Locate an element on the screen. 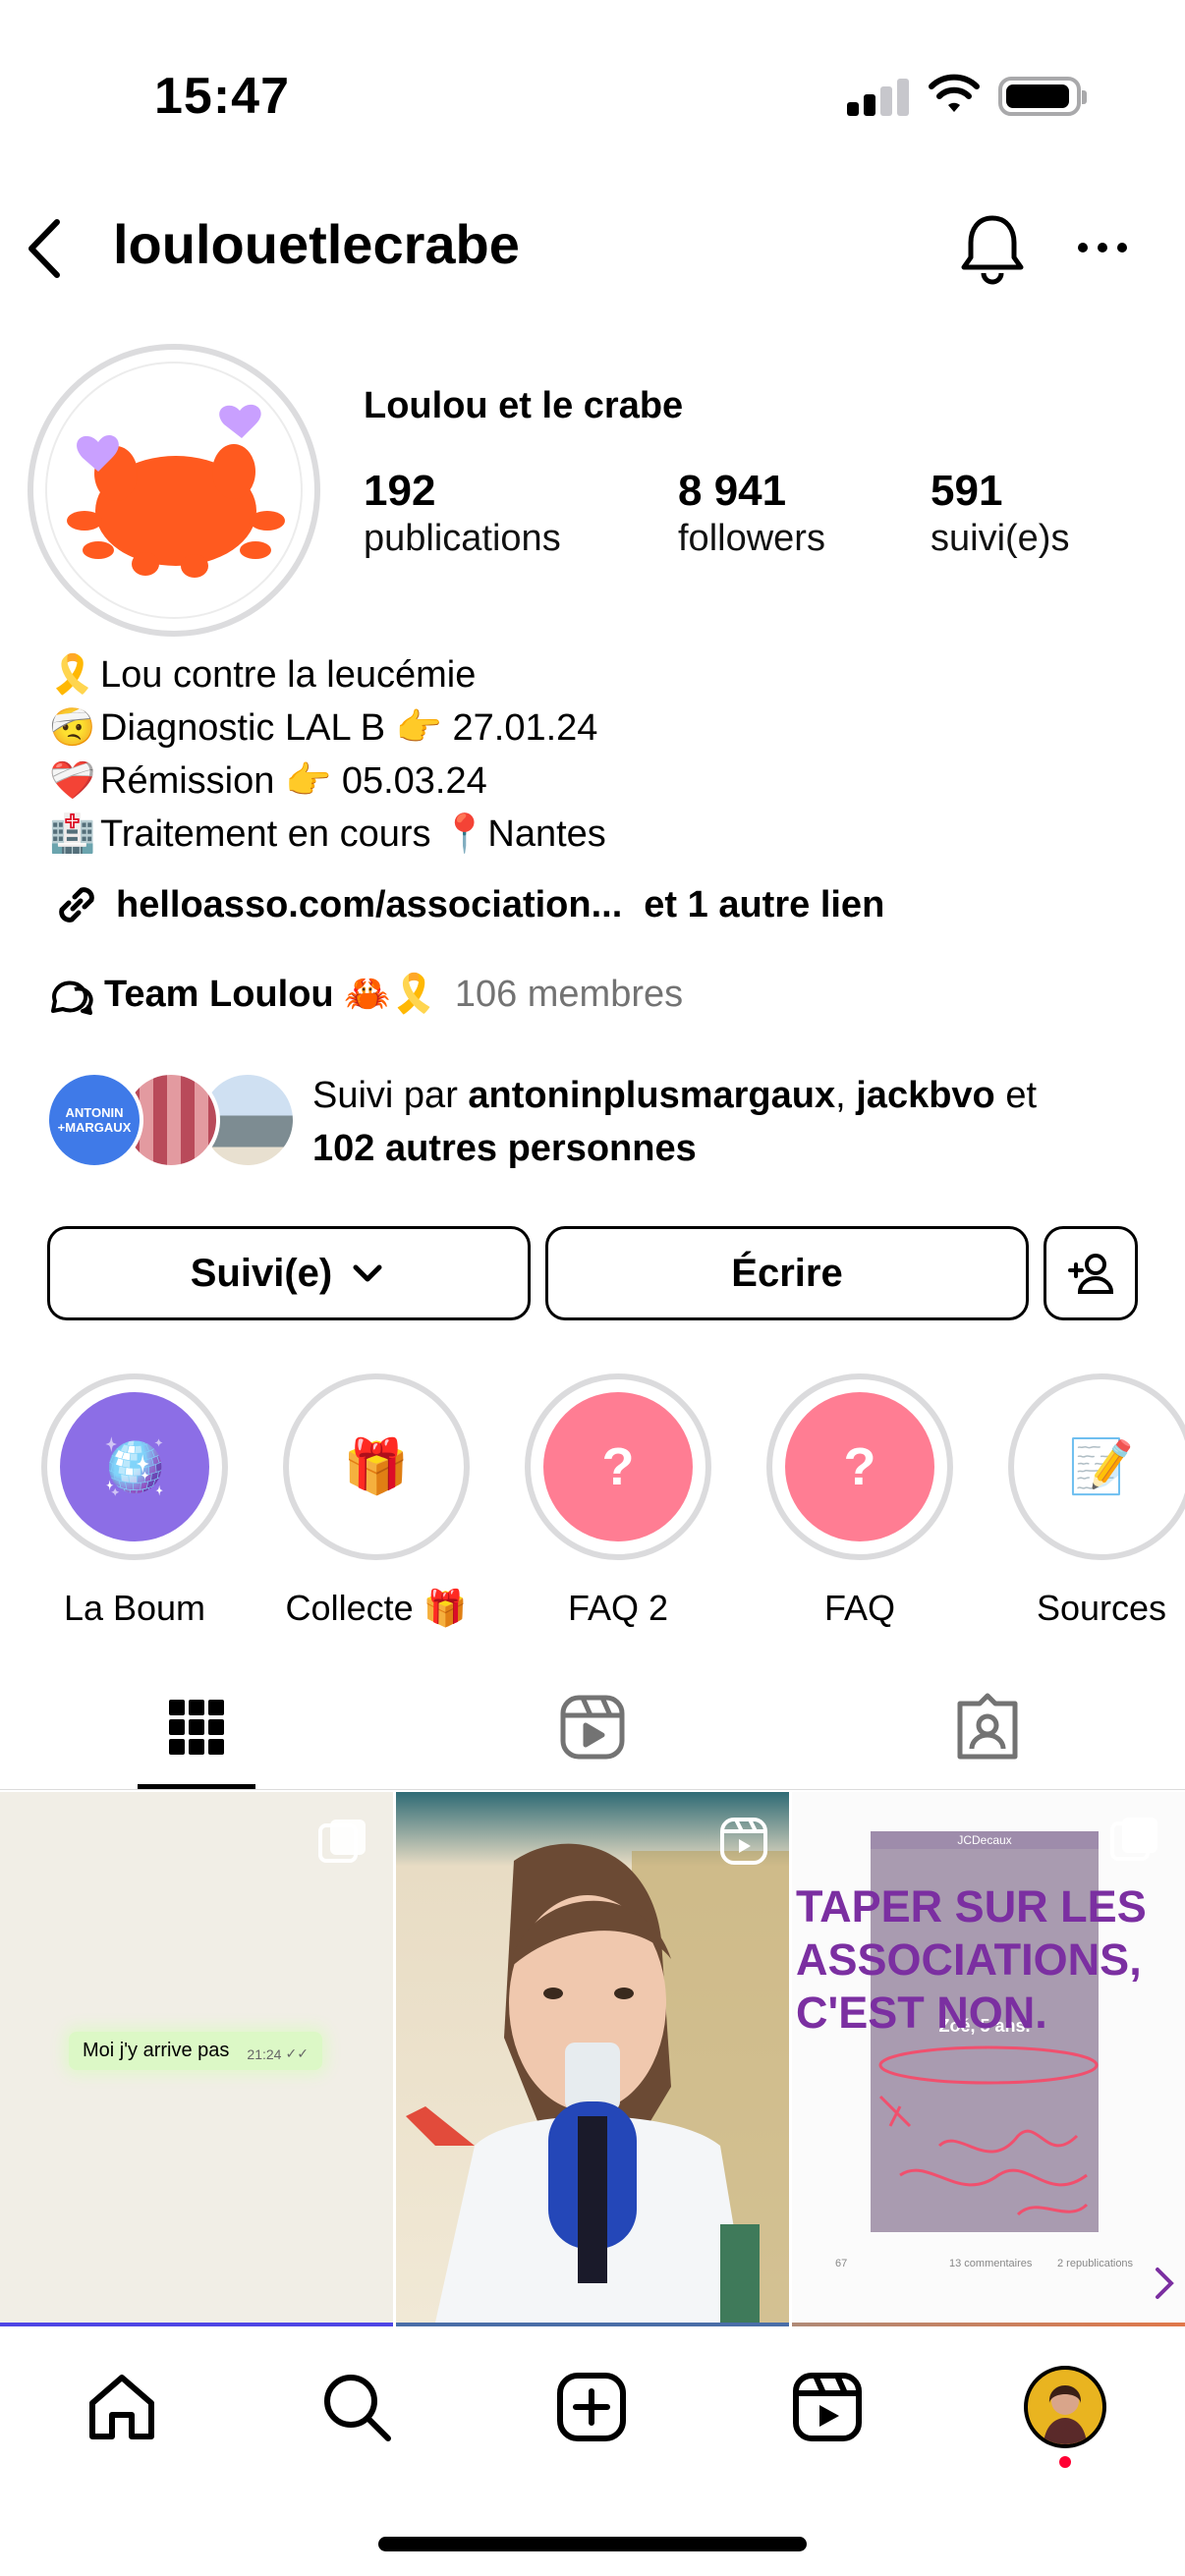  bio-emoji: ❤️‍🩹 is located at coordinates (73, 781).